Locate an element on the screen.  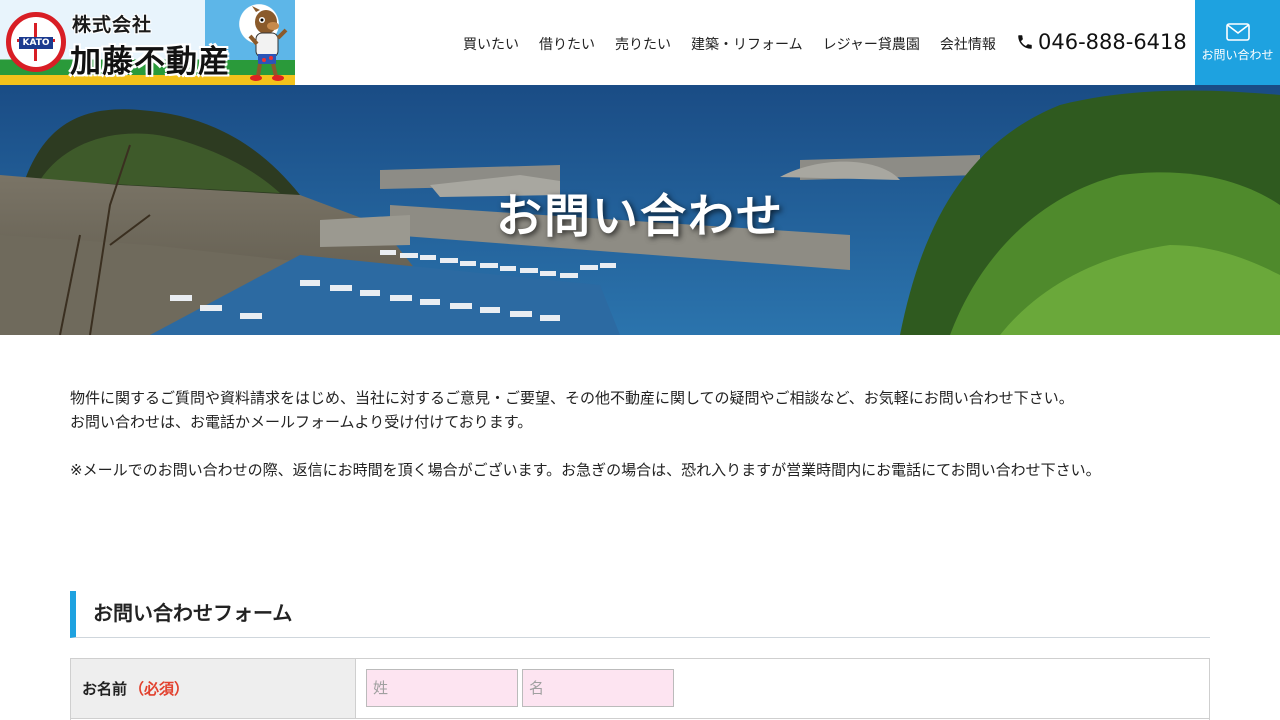
name-label: お名前 （必須） is located at coordinates (213, 688).